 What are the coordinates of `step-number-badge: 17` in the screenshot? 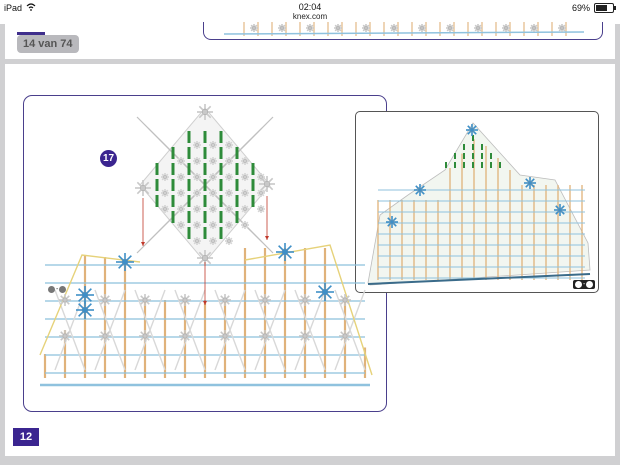 It's located at (108, 158).